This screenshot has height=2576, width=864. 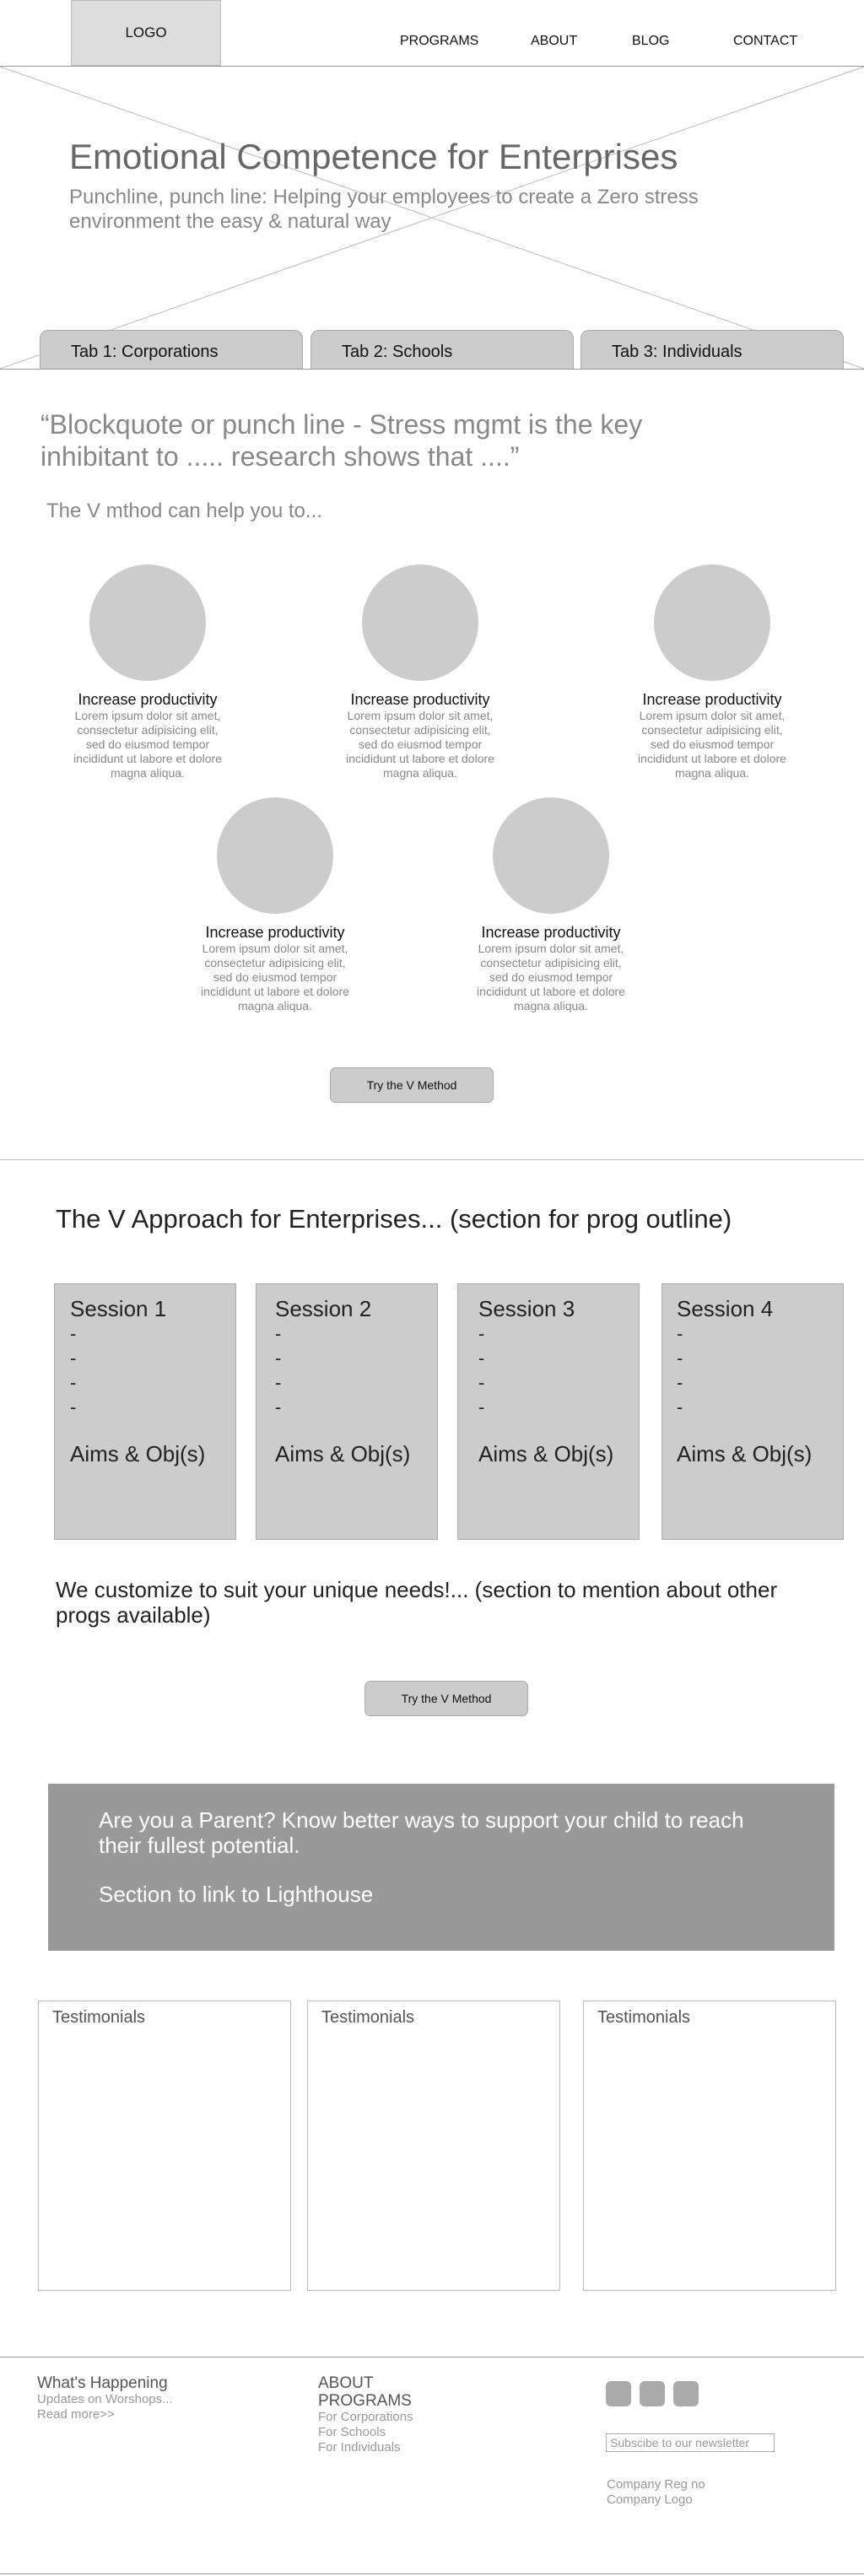 What do you see at coordinates (145, 1411) in the screenshot?
I see `session-card: Session 1 - - - - Aims & Obj(s)` at bounding box center [145, 1411].